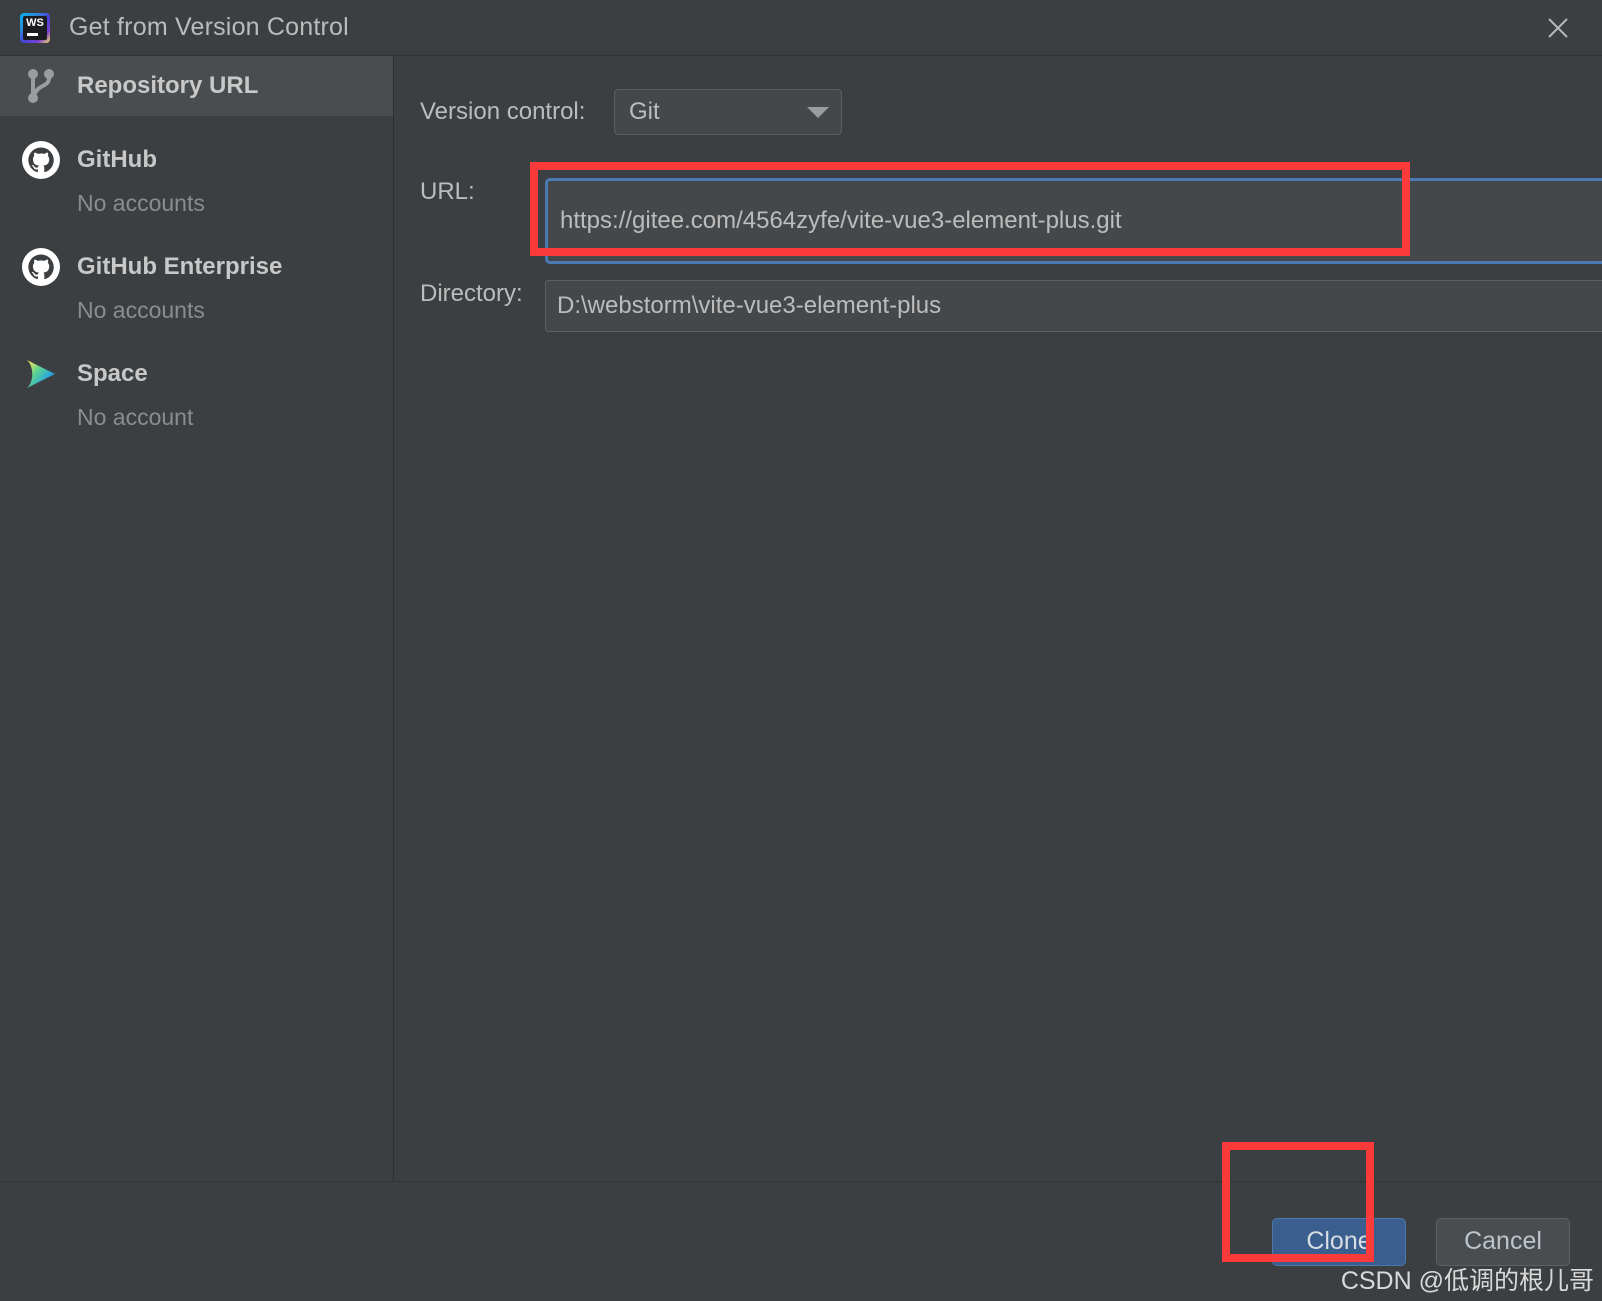  Describe the element at coordinates (728, 112) in the screenshot. I see `version-control-select: Git` at that location.